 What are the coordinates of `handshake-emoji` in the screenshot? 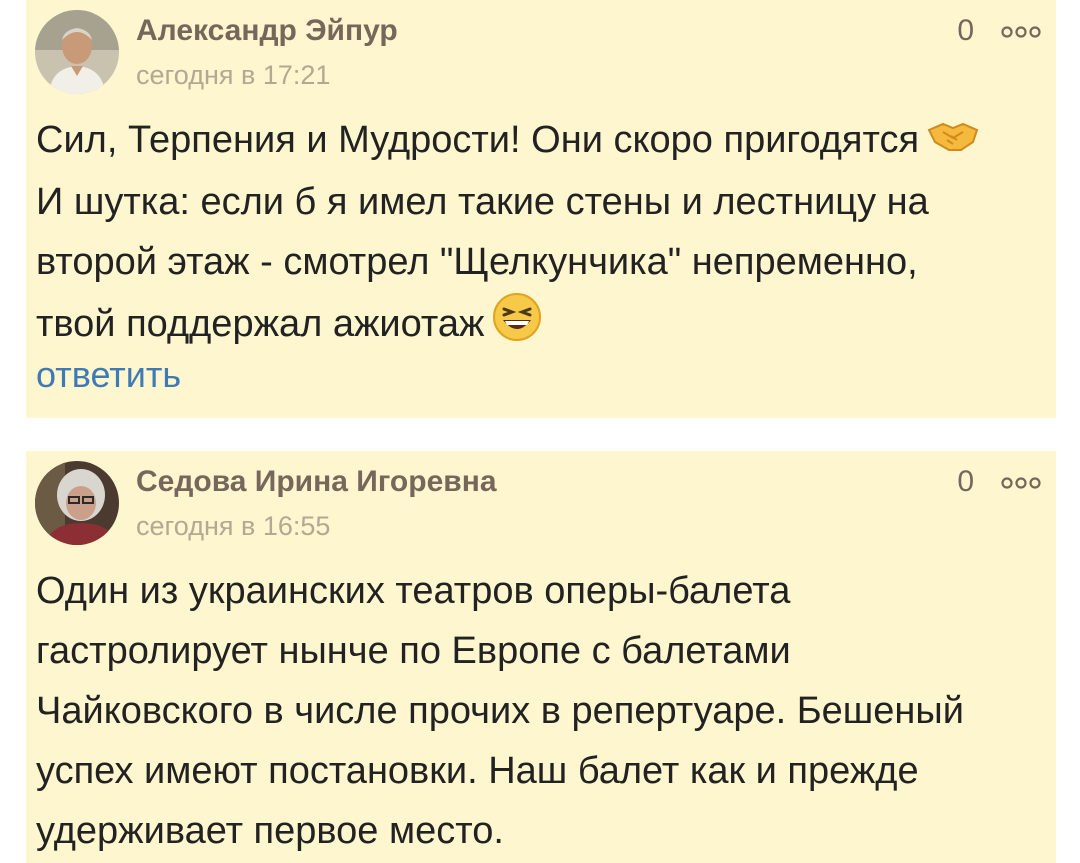 It's located at (953, 142).